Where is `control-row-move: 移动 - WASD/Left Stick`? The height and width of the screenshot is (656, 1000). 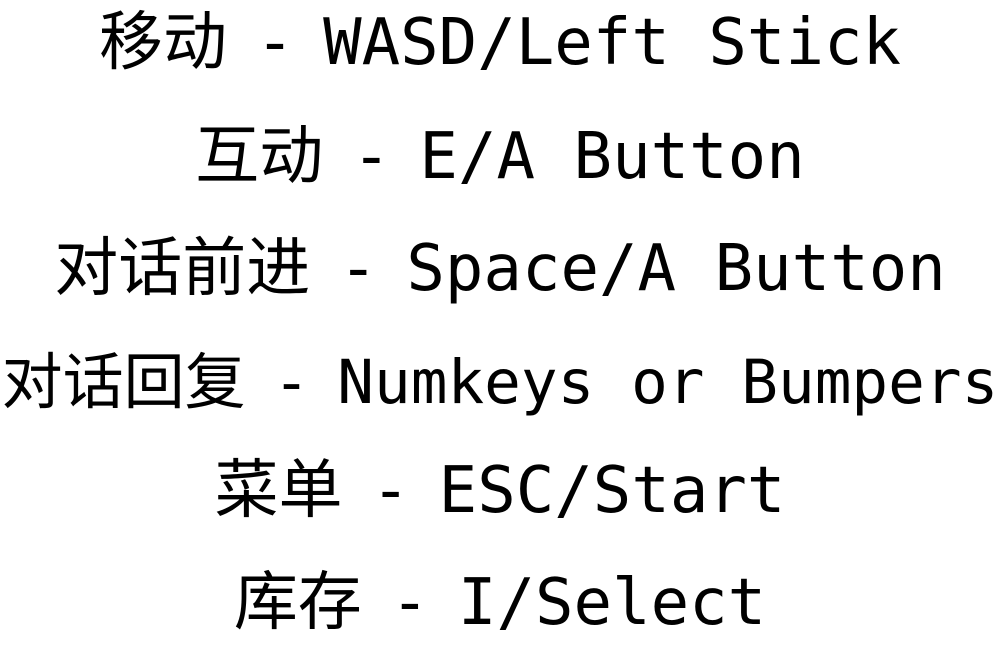
control-row-move: 移动 - WASD/Left Stick is located at coordinates (500, 48).